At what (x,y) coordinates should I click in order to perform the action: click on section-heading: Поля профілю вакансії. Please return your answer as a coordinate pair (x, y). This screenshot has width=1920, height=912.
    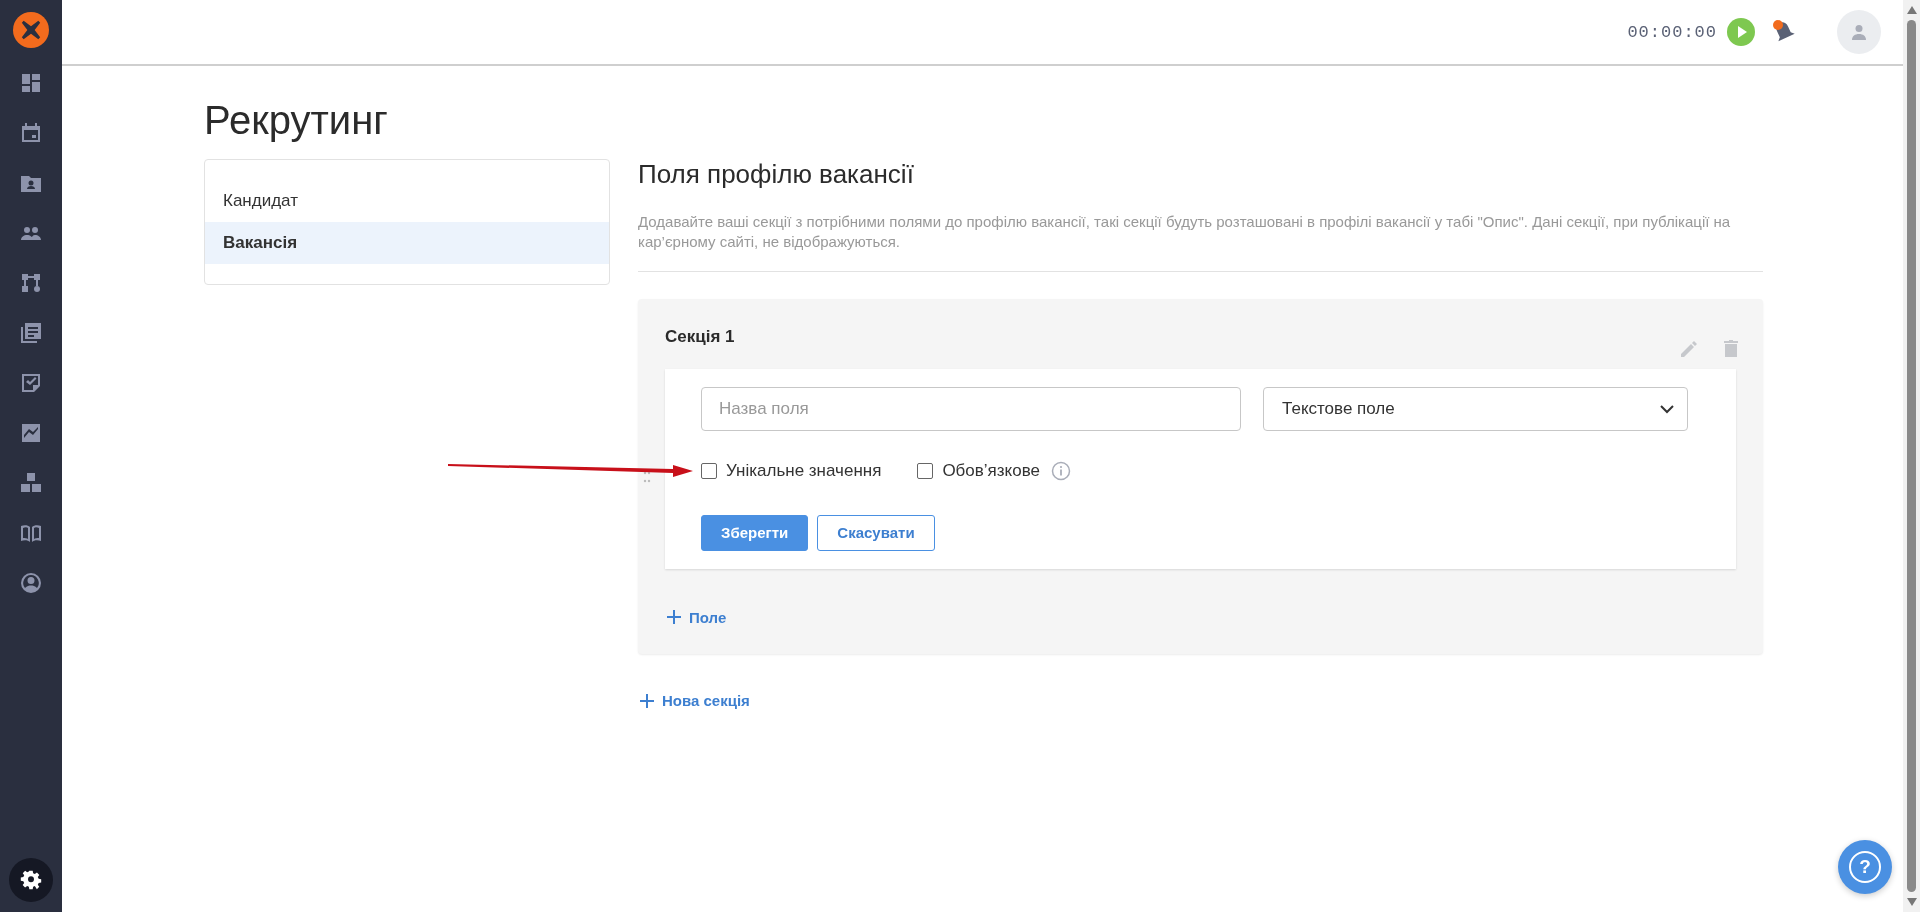
    Looking at the image, I should click on (776, 174).